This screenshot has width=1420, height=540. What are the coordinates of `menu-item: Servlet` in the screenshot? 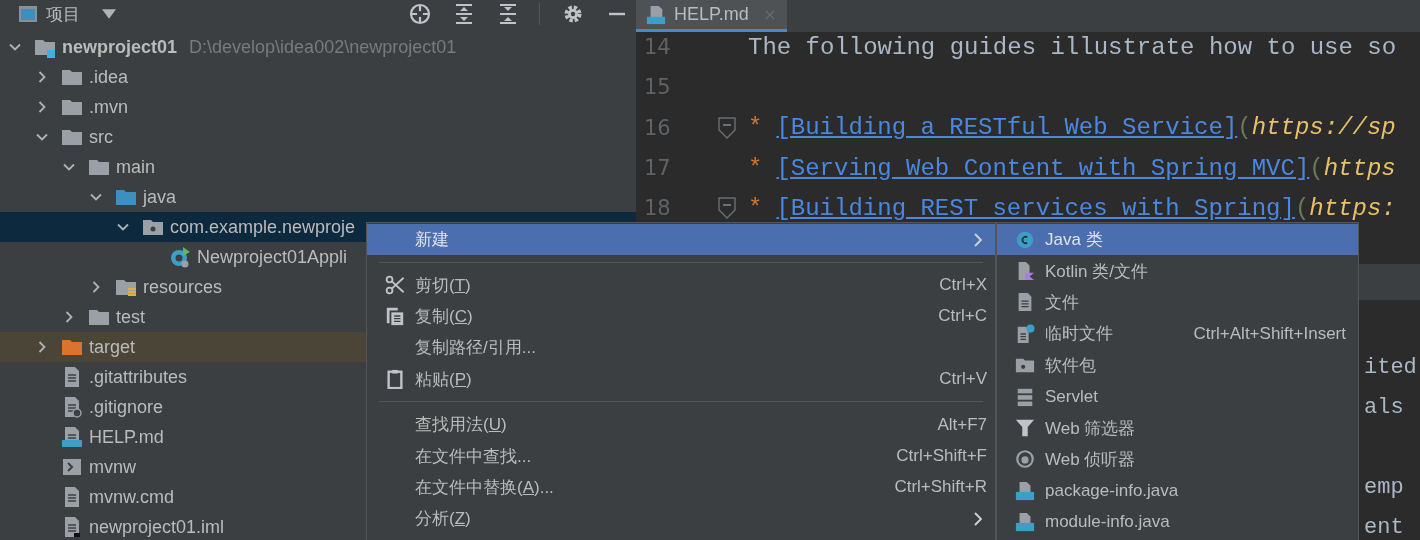 It's located at (1177, 396).